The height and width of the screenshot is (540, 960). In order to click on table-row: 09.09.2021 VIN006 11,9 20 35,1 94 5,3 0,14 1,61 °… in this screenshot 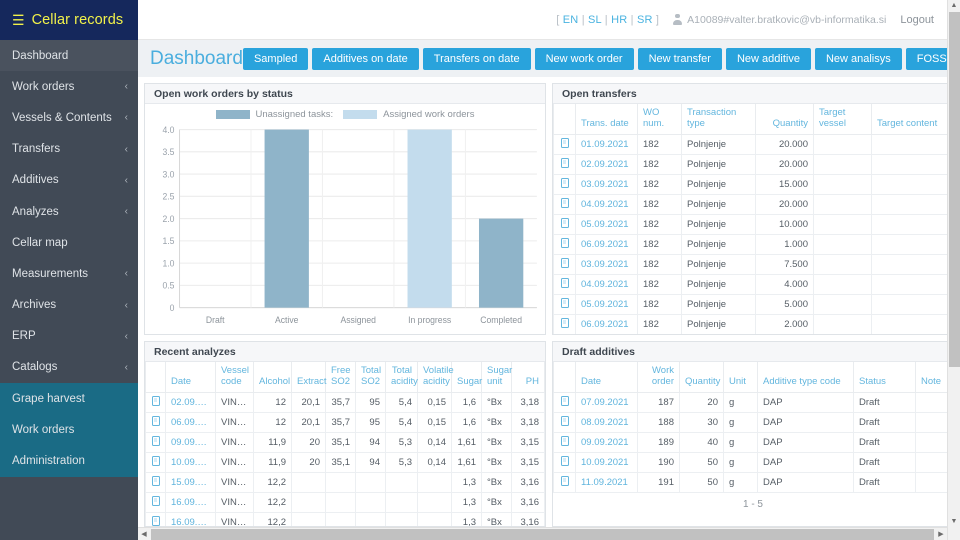, I will do `click(345, 442)`.